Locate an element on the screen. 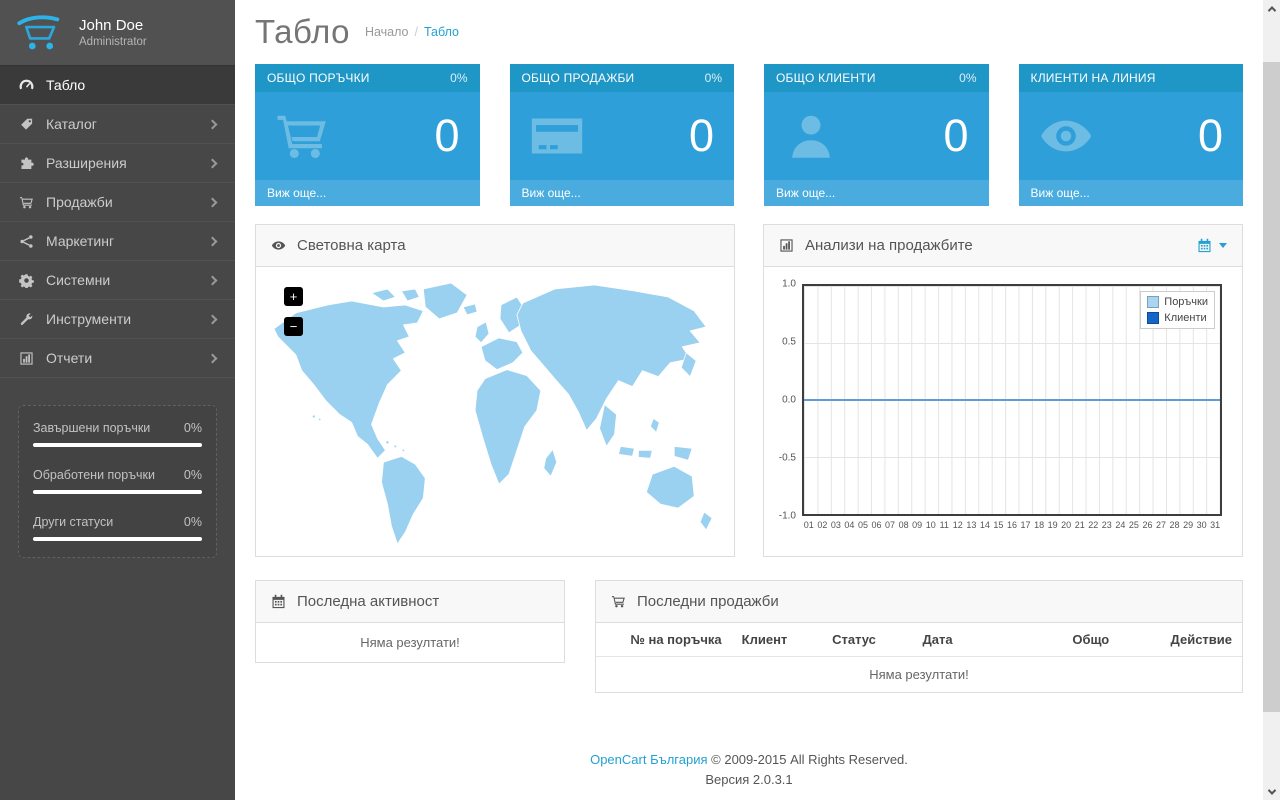 This screenshot has height=800, width=1280. x-tick-label: 09 is located at coordinates (917, 525).